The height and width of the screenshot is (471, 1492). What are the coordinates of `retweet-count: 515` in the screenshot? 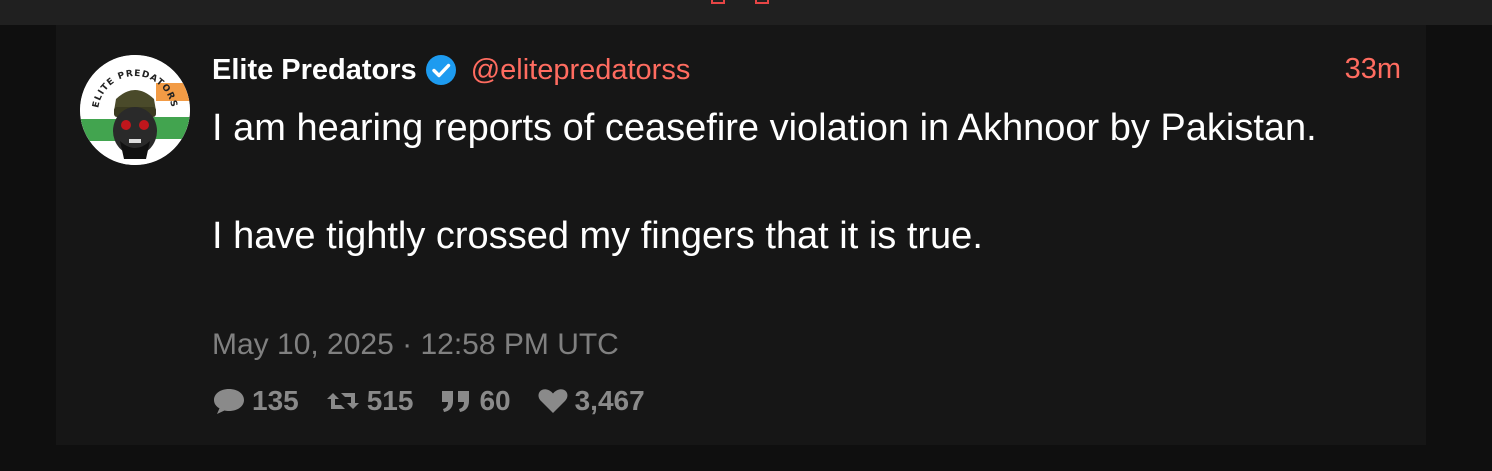 It's located at (390, 400).